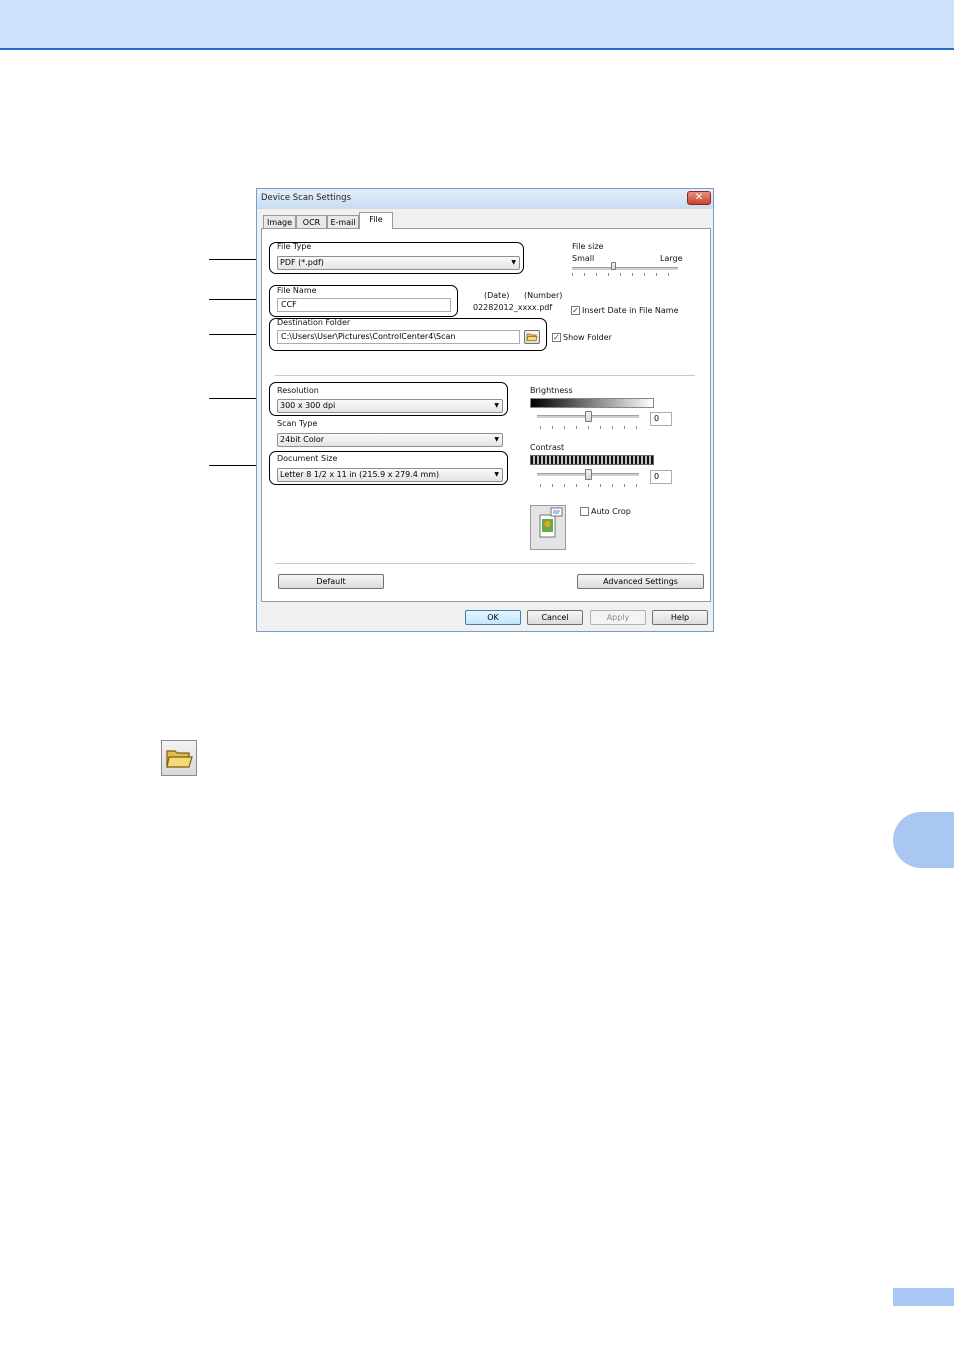 The width and height of the screenshot is (954, 1350). Describe the element at coordinates (614, 266) in the screenshot. I see `file-size-slider-thumb` at that location.